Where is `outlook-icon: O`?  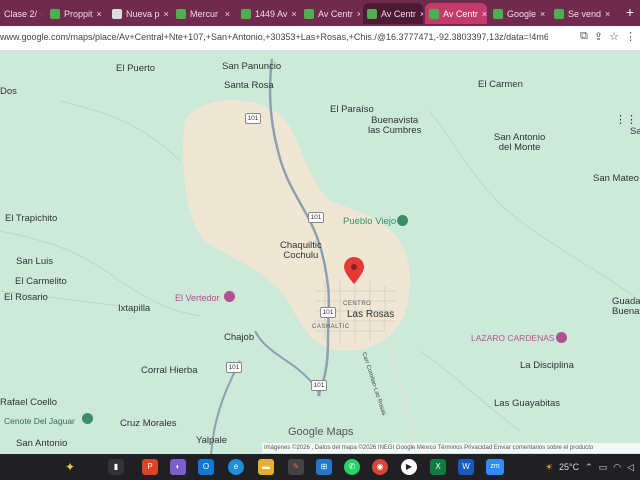
outlook-icon: O is located at coordinates (206, 467).